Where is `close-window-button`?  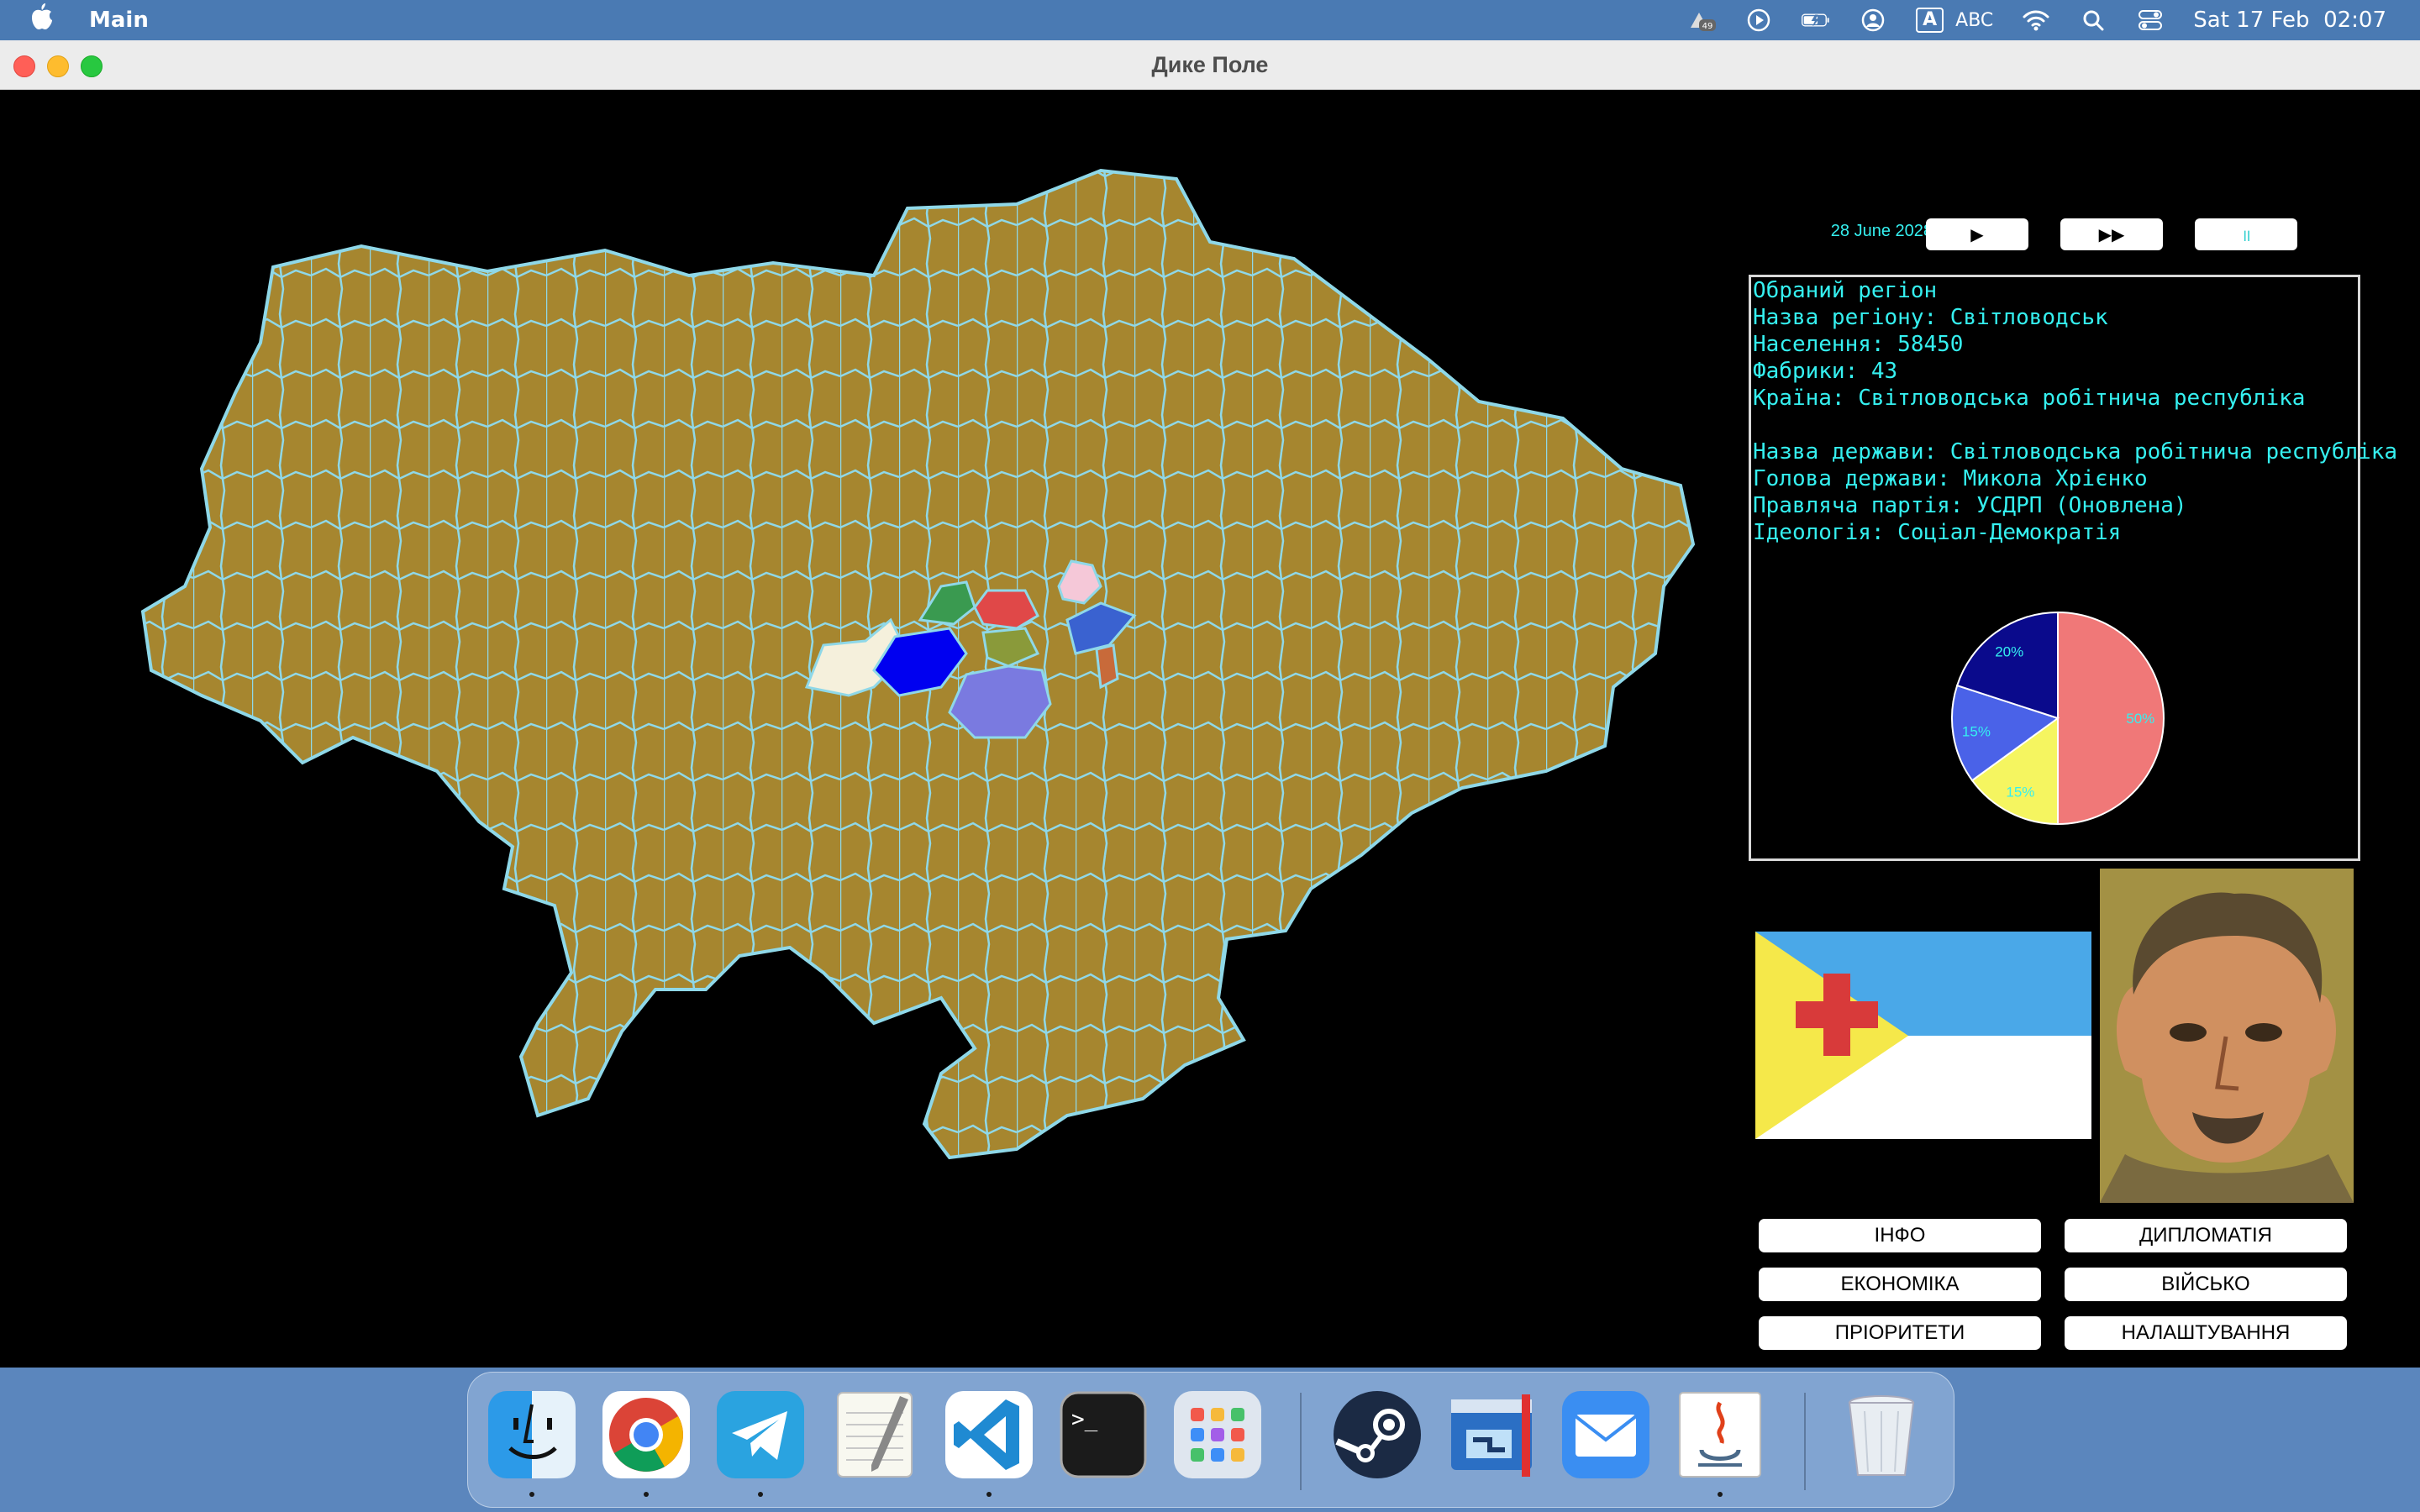 close-window-button is located at coordinates (24, 66).